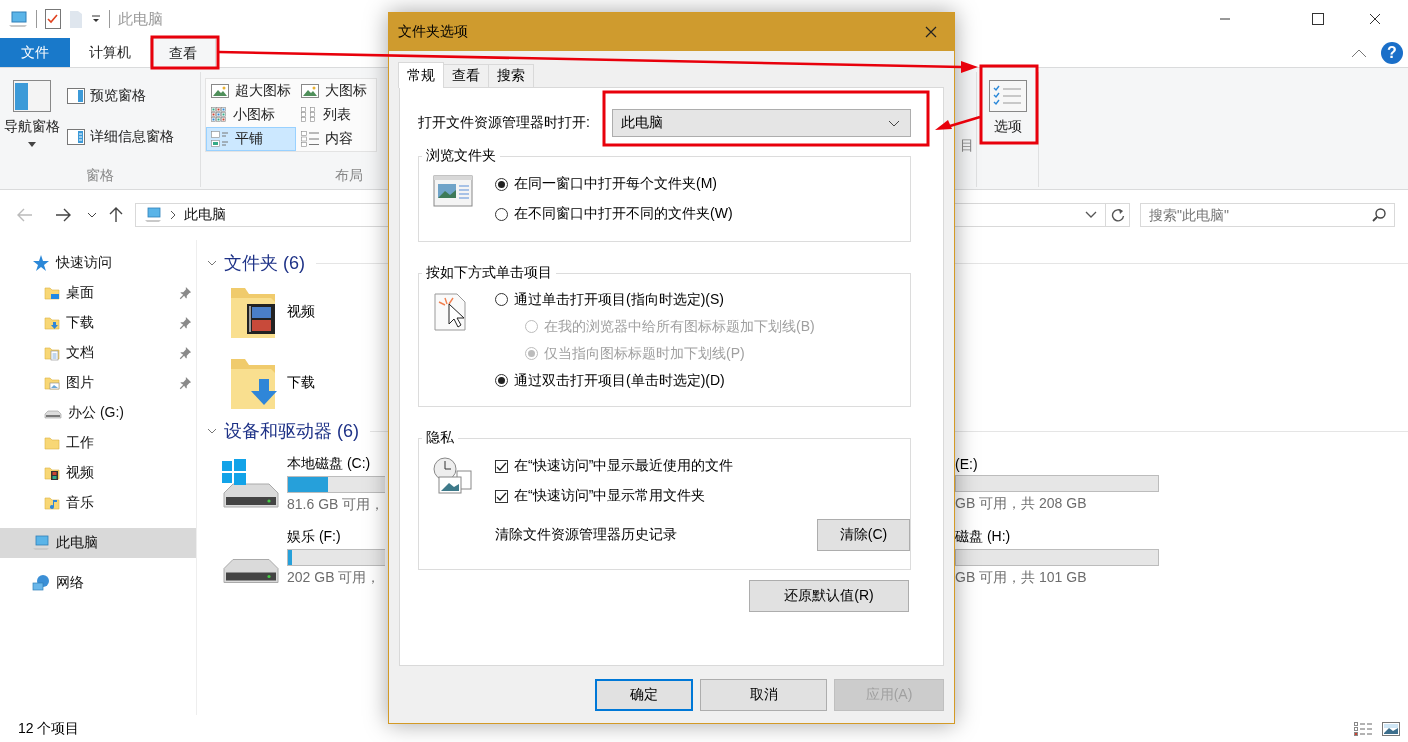  What do you see at coordinates (610, 496) in the screenshot?
I see `option-label: 在“快速访问”中显示常用文件夹` at bounding box center [610, 496].